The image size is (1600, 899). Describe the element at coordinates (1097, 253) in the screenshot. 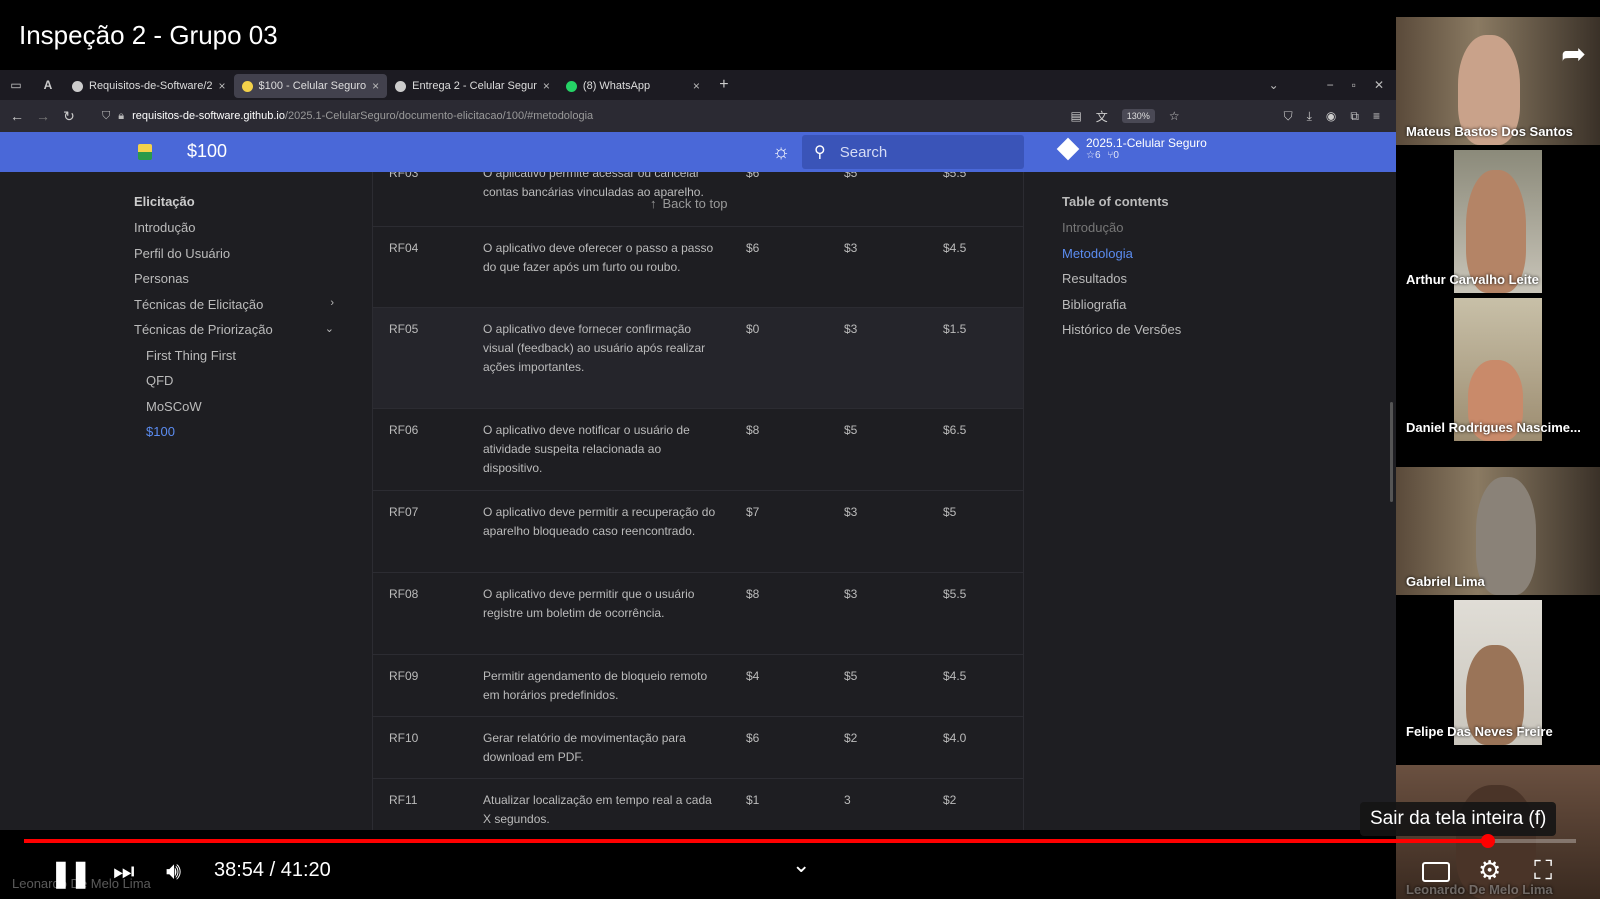

I see `toc-item-metodologia: Metodologia` at that location.